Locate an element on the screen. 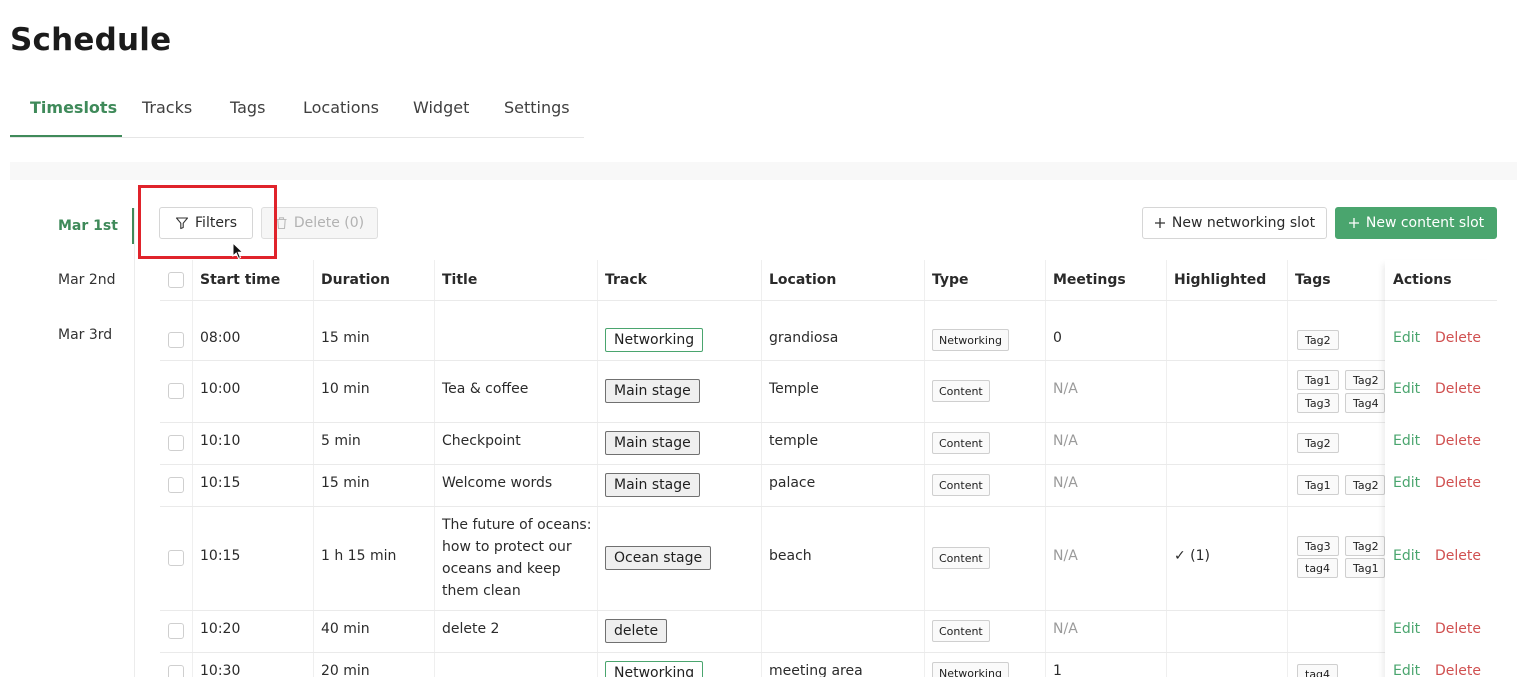 Image resolution: width=1517 pixels, height=677 pixels. column-header-duration: Duration is located at coordinates (355, 280).